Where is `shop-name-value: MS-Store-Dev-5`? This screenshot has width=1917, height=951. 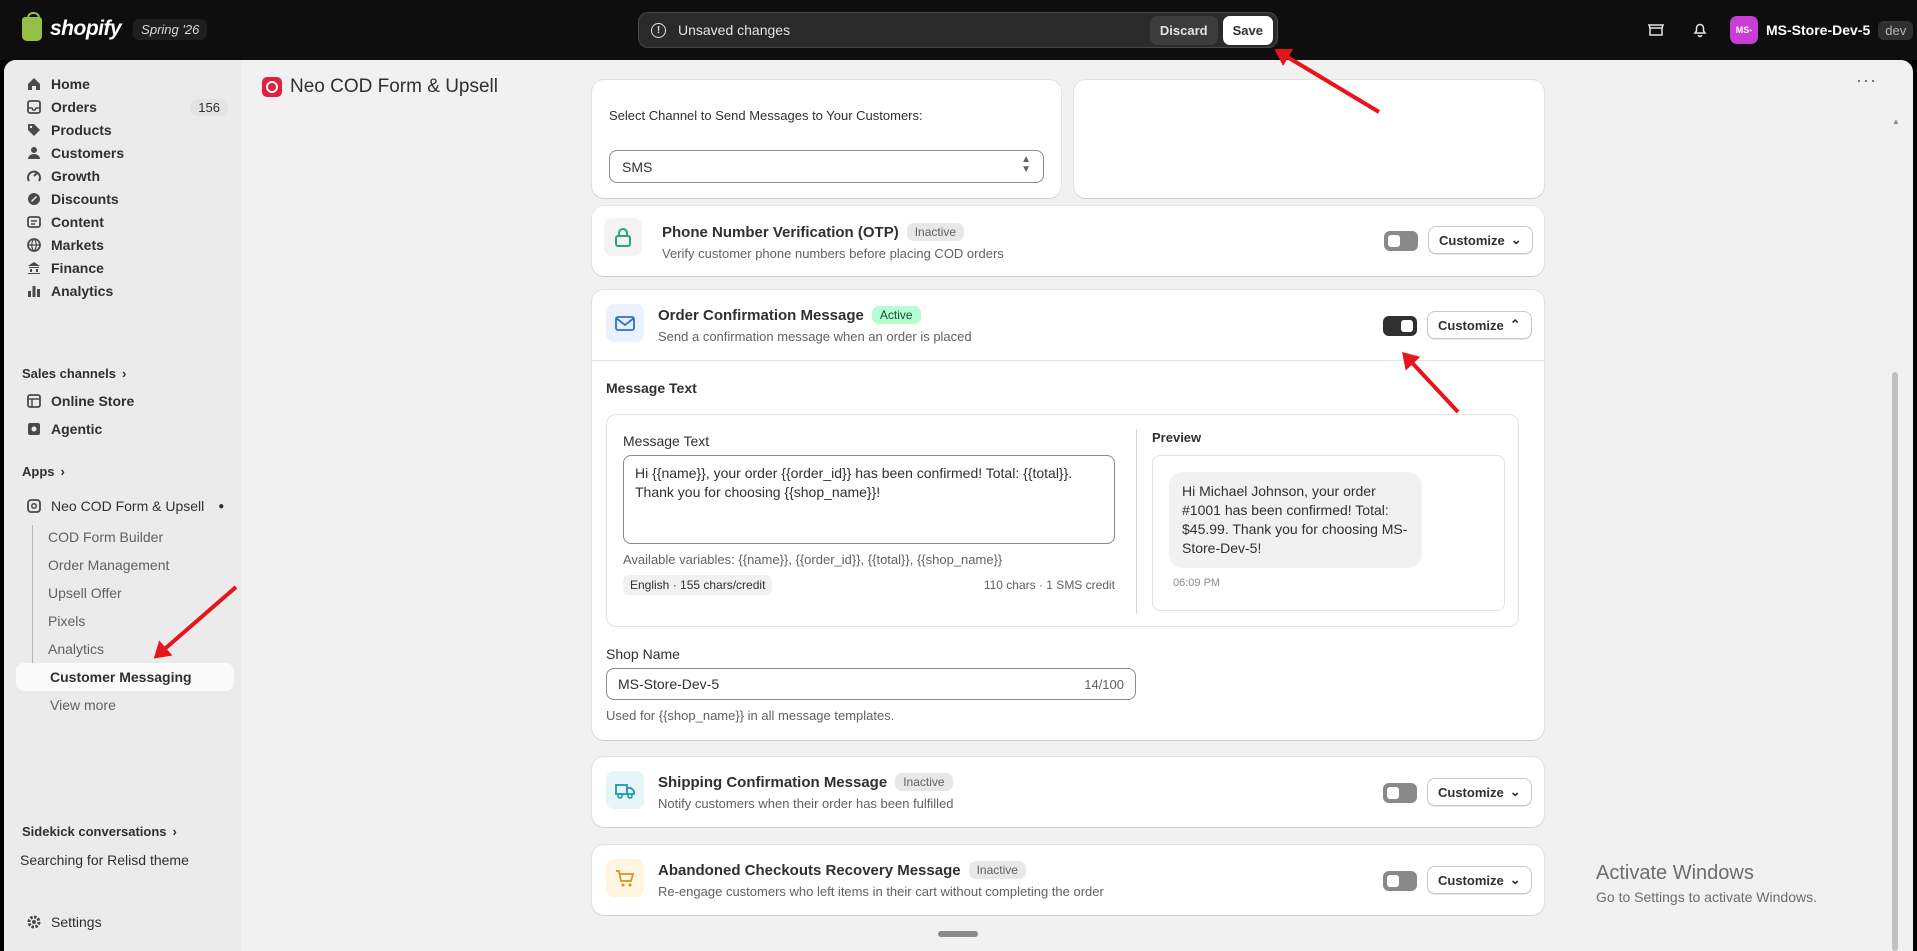 shop-name-value: MS-Store-Dev-5 is located at coordinates (669, 684).